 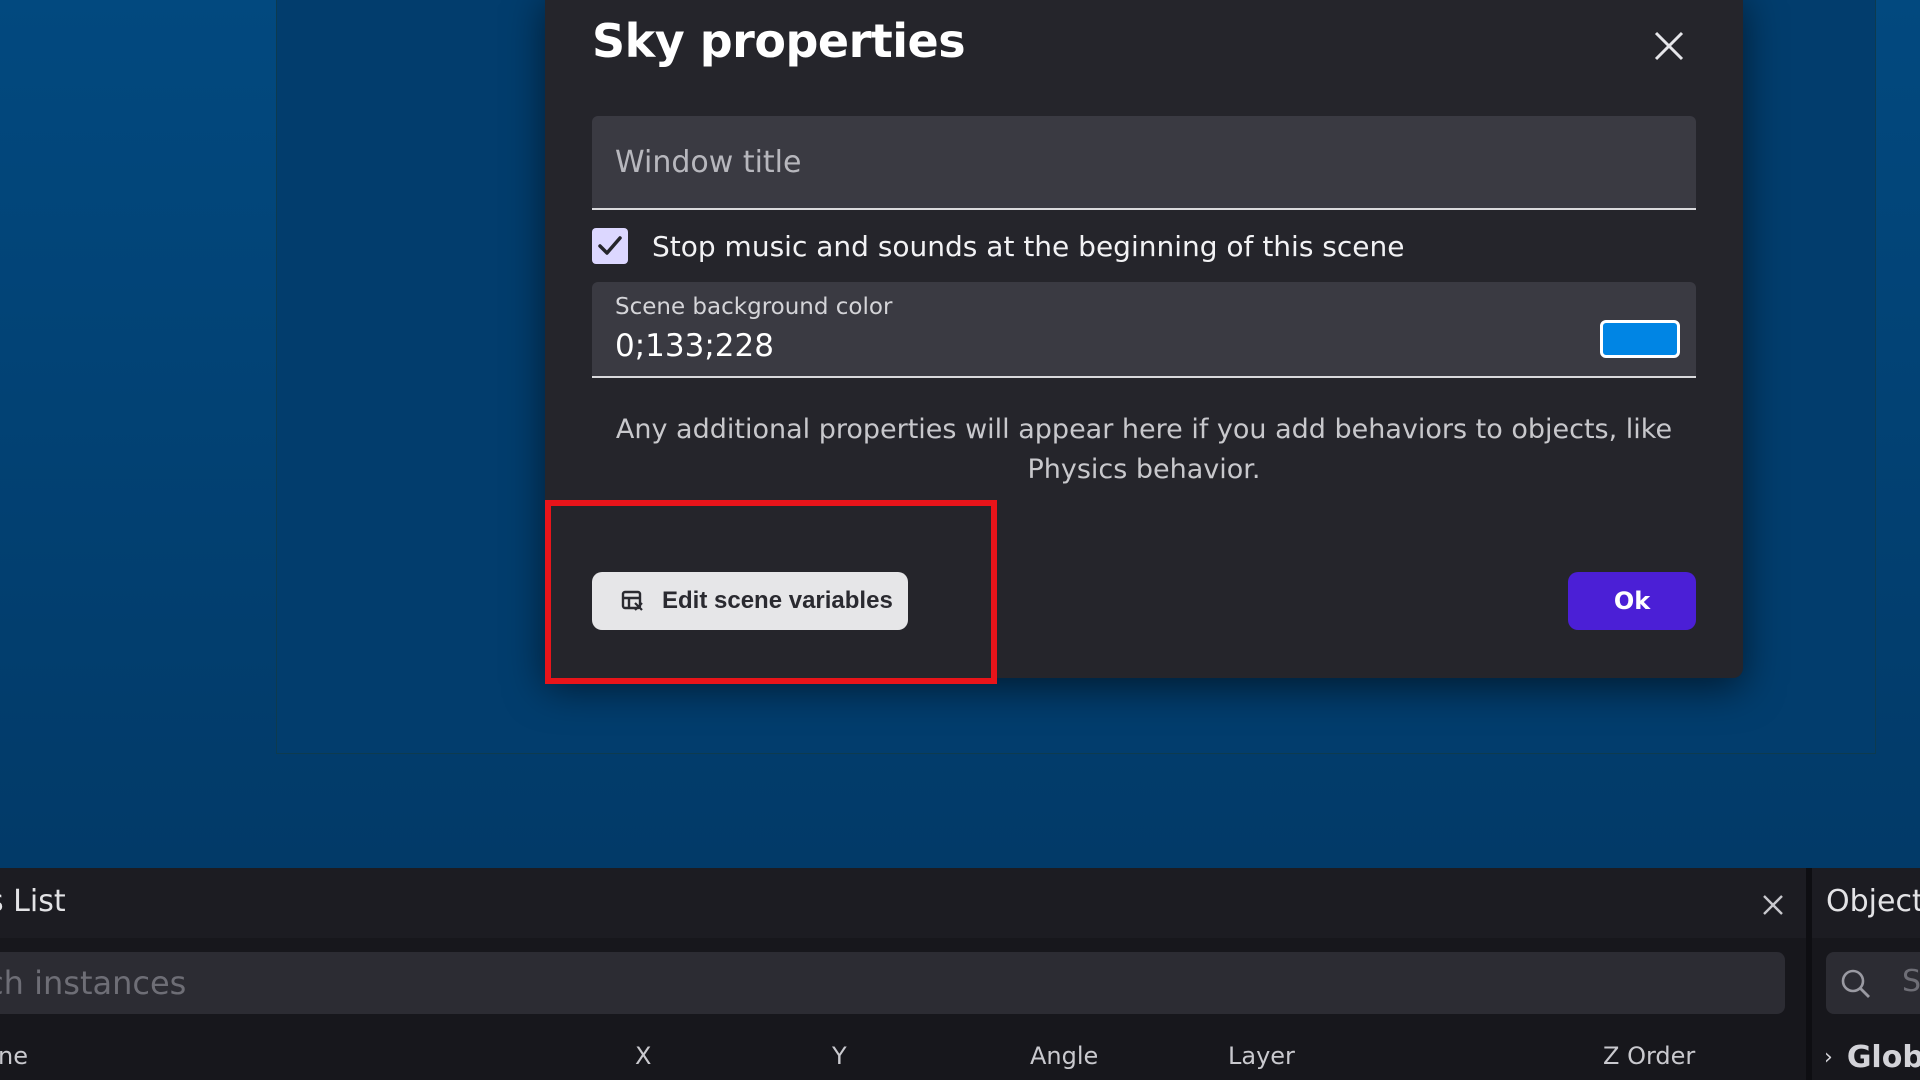 What do you see at coordinates (1911, 981) in the screenshot?
I see `search-objects-placeholder: S` at bounding box center [1911, 981].